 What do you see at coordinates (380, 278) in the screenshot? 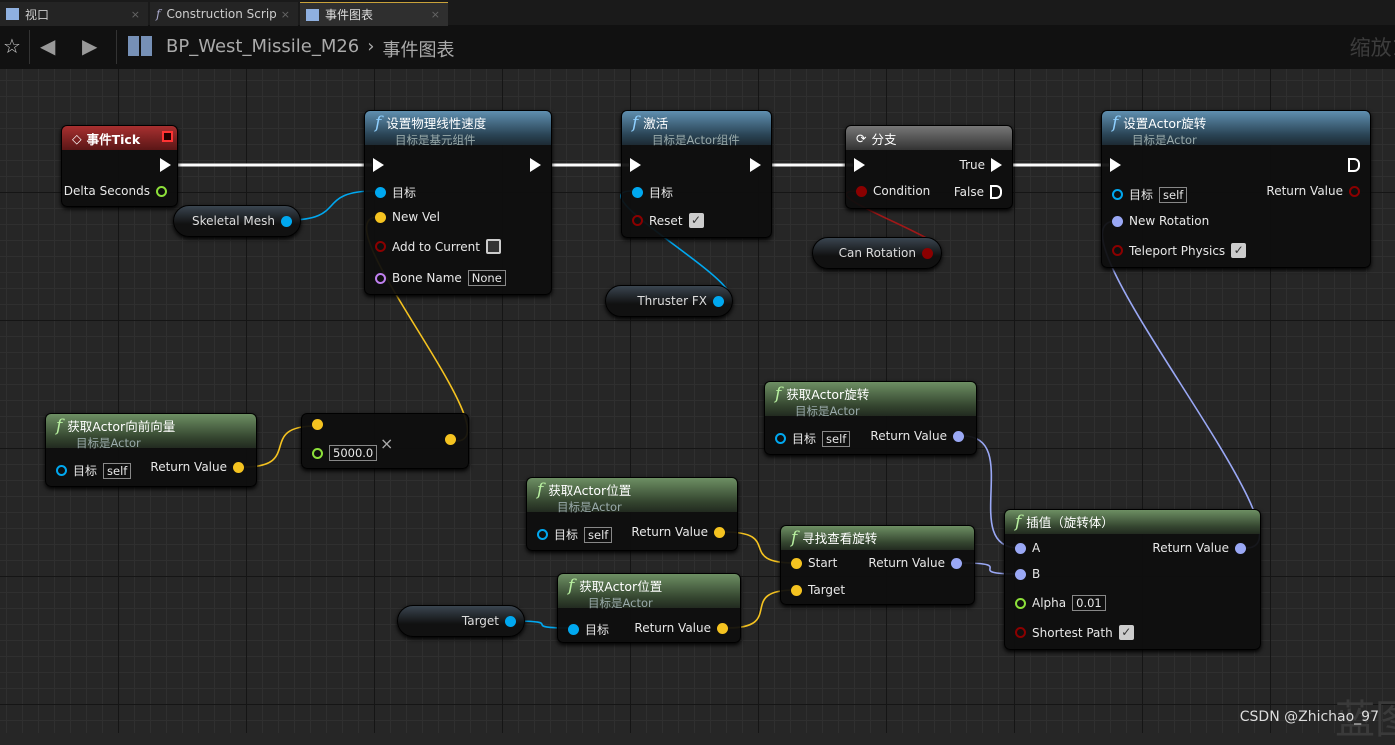
I see `name-pin-icon` at bounding box center [380, 278].